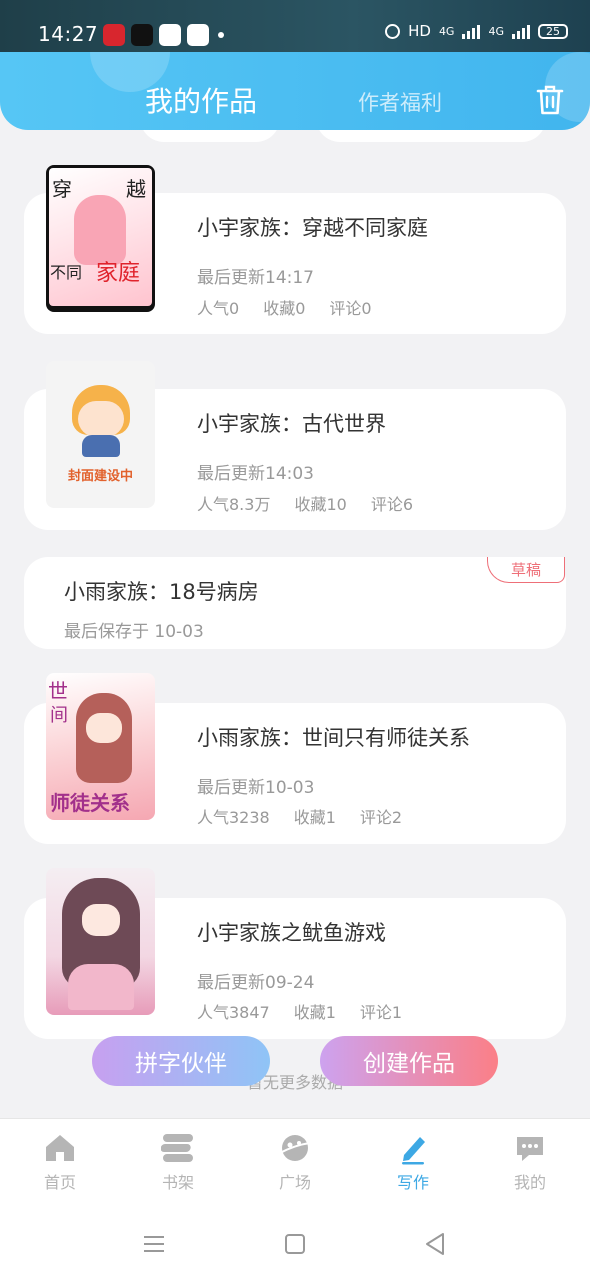 This screenshot has height=1280, width=590. What do you see at coordinates (101, 419) in the screenshot?
I see `cover-mascot-face` at bounding box center [101, 419].